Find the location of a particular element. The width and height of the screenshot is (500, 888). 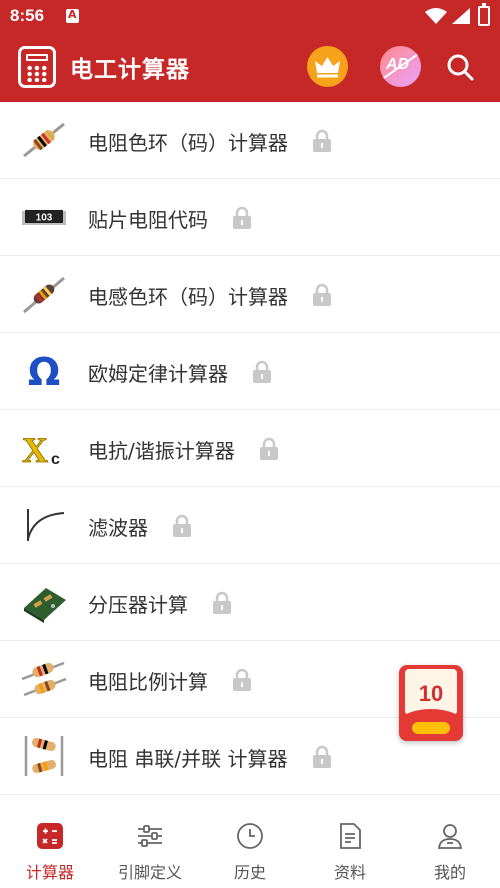

item-label: 分压器计算 is located at coordinates (138, 605).